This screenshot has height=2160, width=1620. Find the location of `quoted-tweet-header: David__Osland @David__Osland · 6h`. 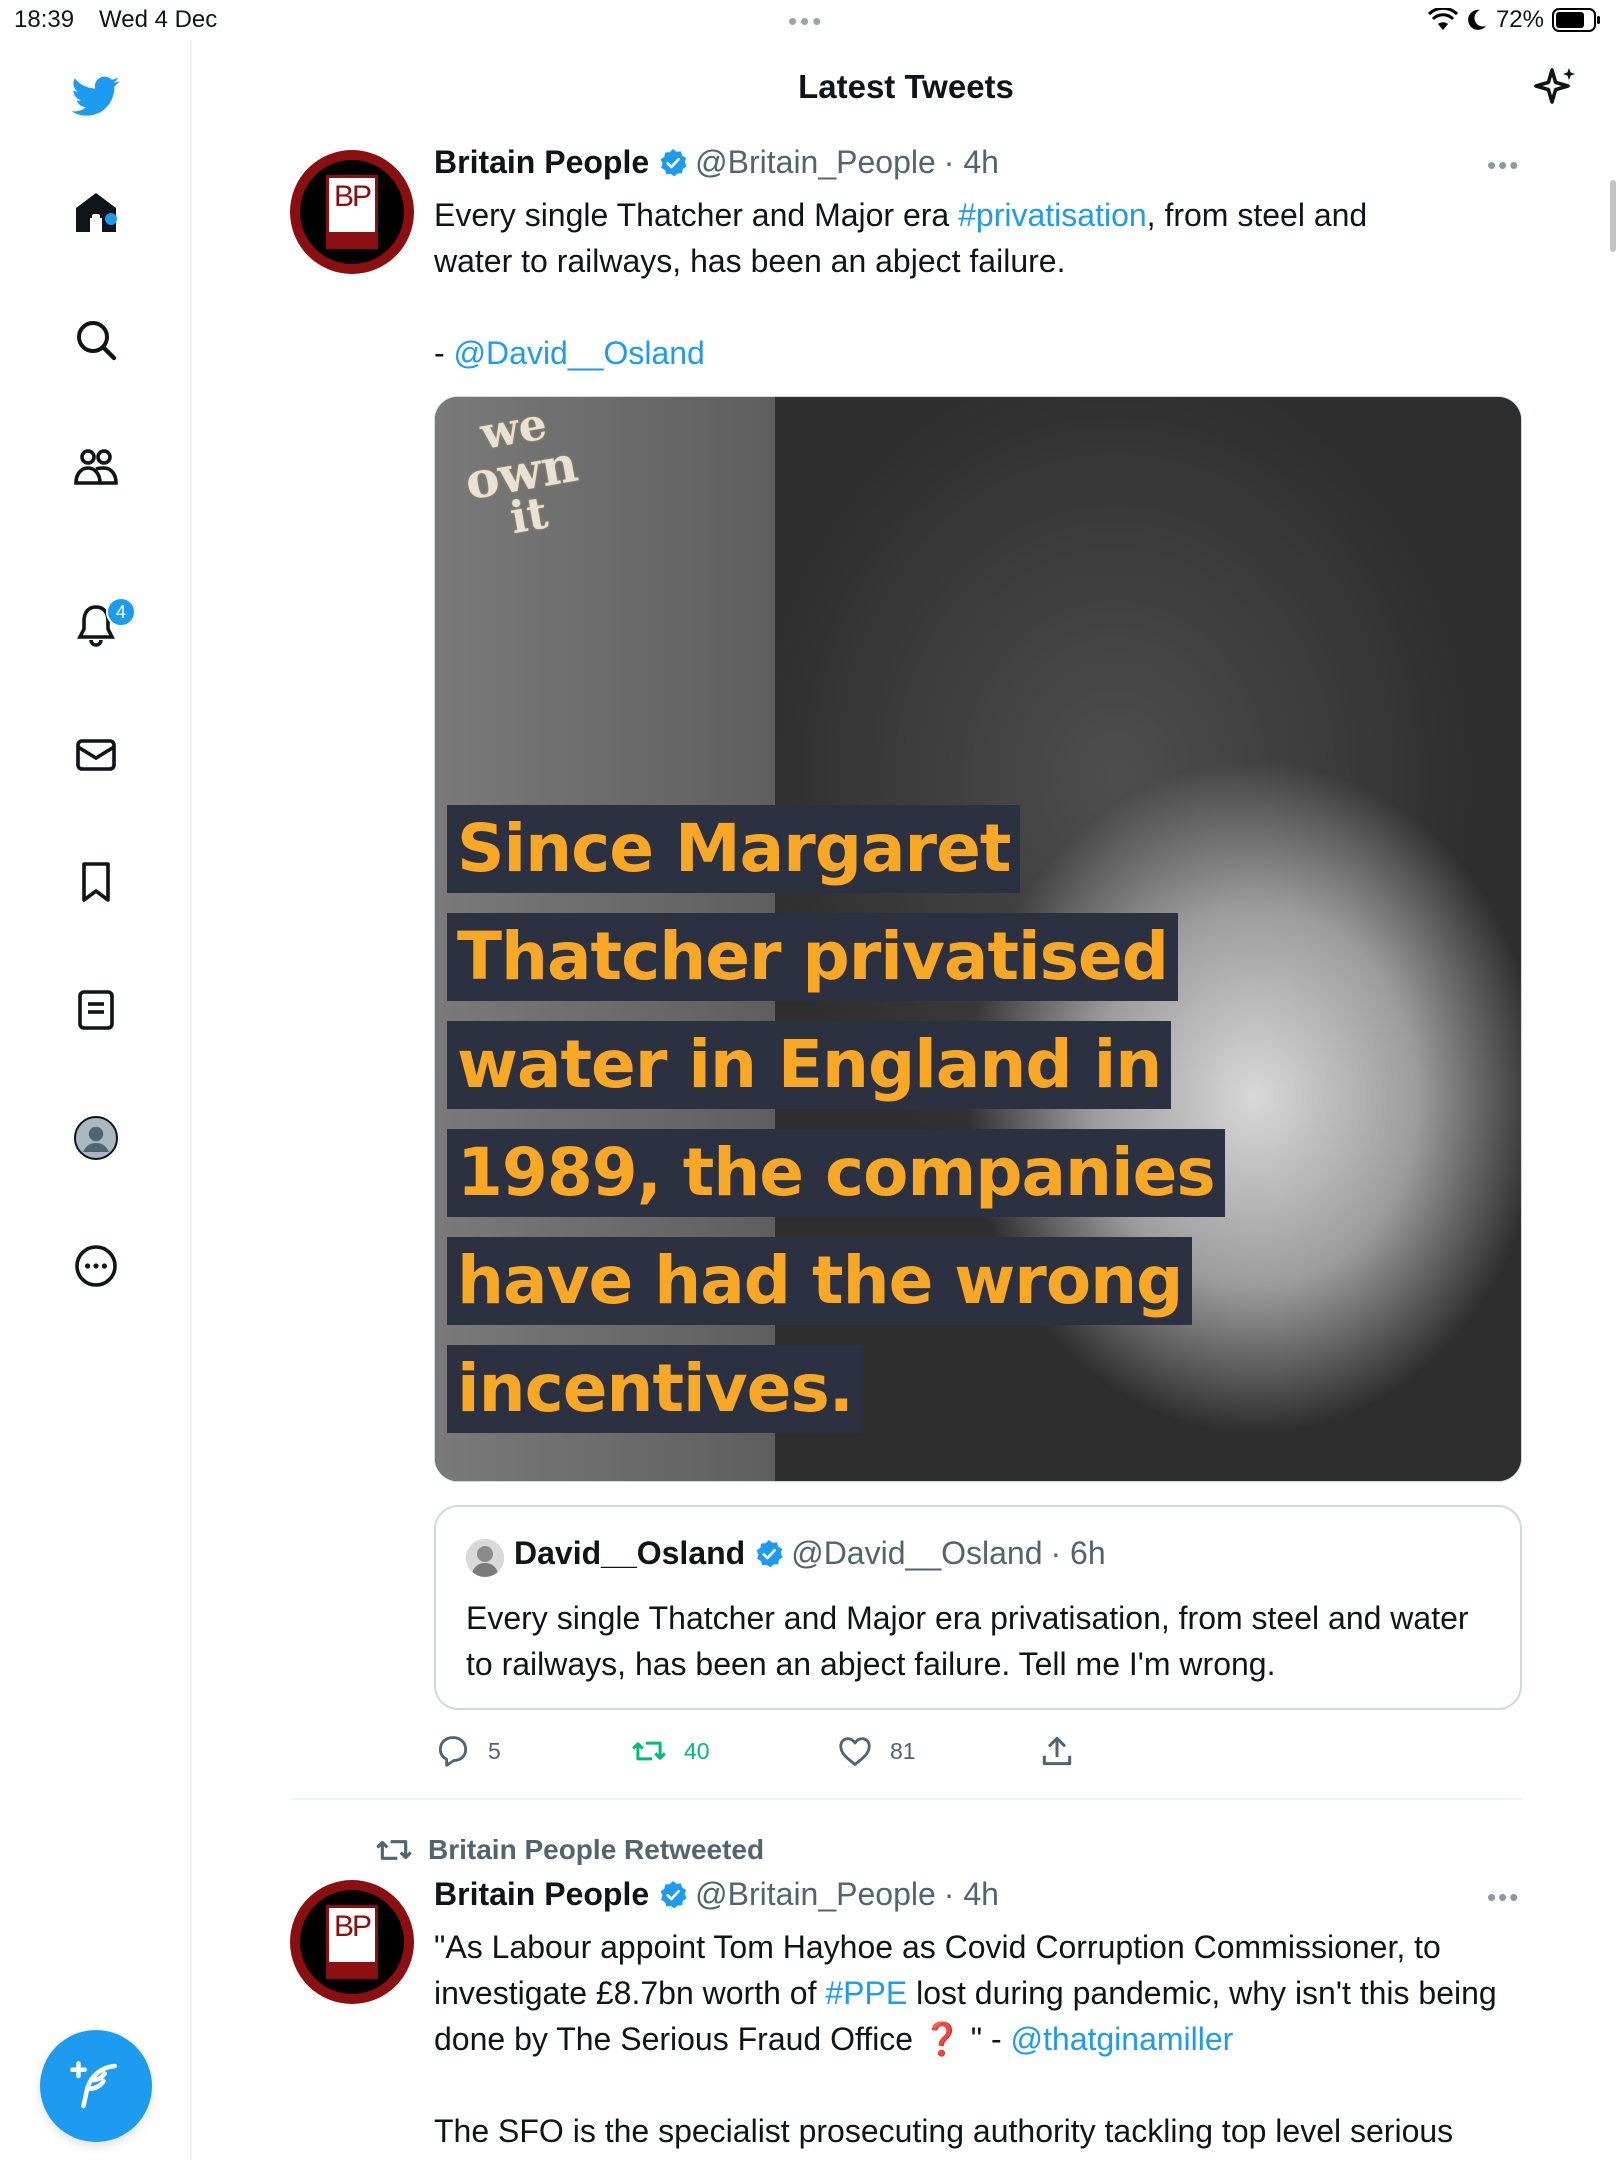

quoted-tweet-header: David__Osland @David__Osland · 6h is located at coordinates (810, 1553).